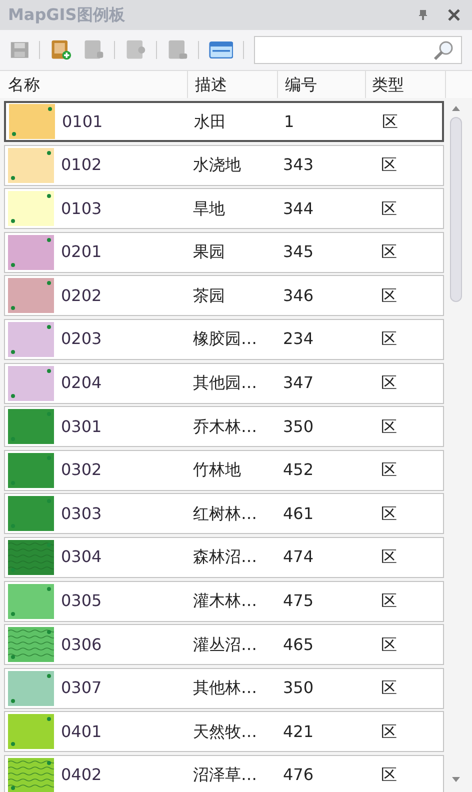  What do you see at coordinates (209, 295) in the screenshot?
I see `legend-description: 茶园` at bounding box center [209, 295].